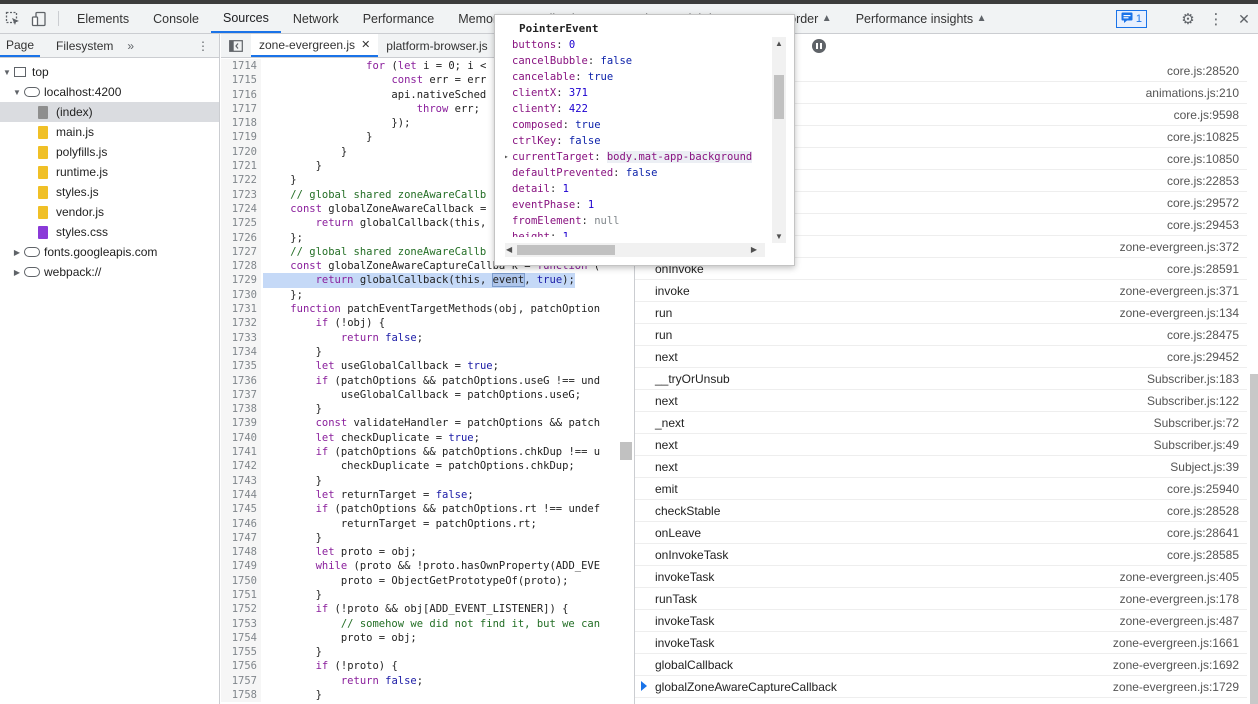  What do you see at coordinates (506, 157) in the screenshot?
I see `expand-triangle-icon: ▶` at bounding box center [506, 157].